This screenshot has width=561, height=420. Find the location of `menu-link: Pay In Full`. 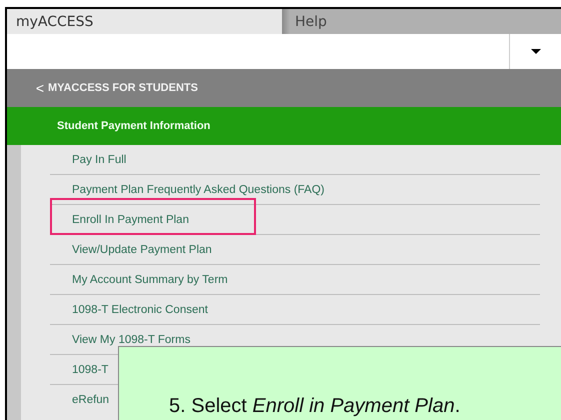

menu-link: Pay In Full is located at coordinates (99, 160).